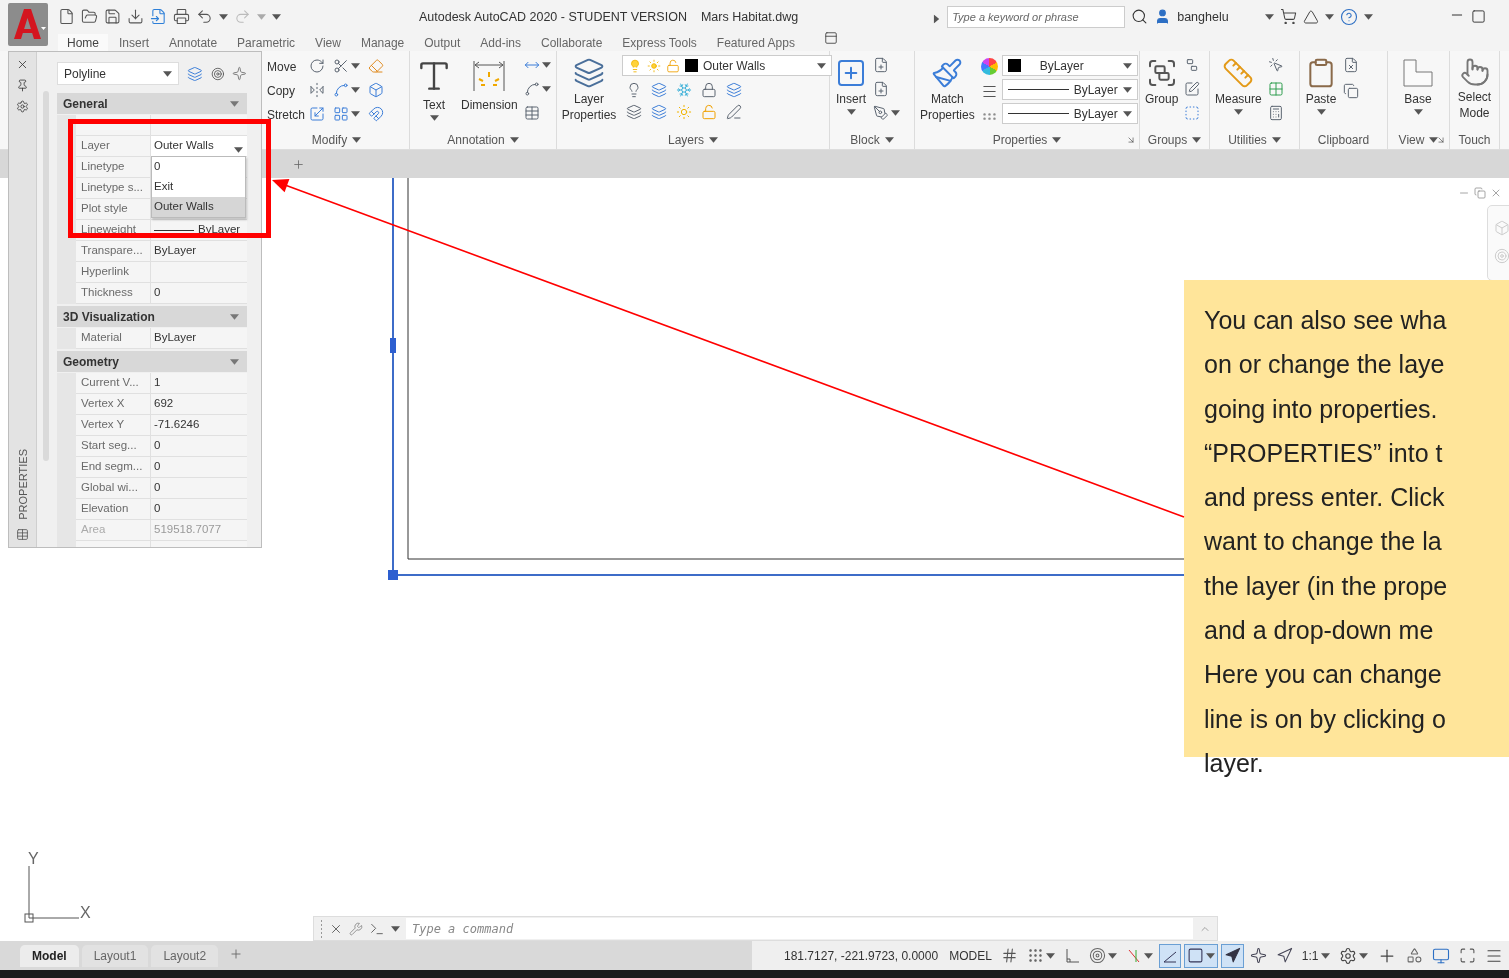  What do you see at coordinates (376, 114) in the screenshot?
I see `magnet-icon` at bounding box center [376, 114].